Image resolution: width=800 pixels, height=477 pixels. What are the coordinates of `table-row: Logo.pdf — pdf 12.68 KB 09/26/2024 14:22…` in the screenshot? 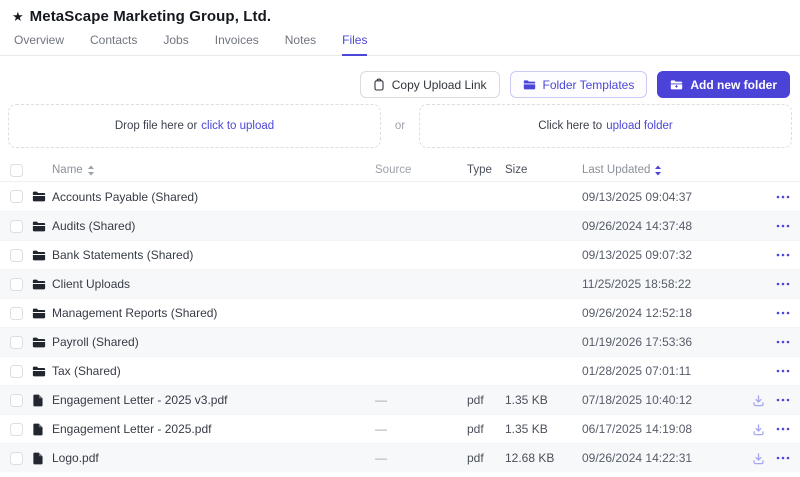 It's located at (400, 457).